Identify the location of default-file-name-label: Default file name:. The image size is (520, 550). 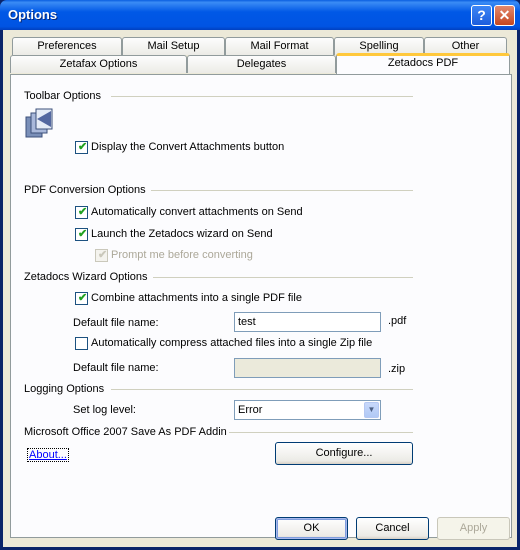
(116, 323).